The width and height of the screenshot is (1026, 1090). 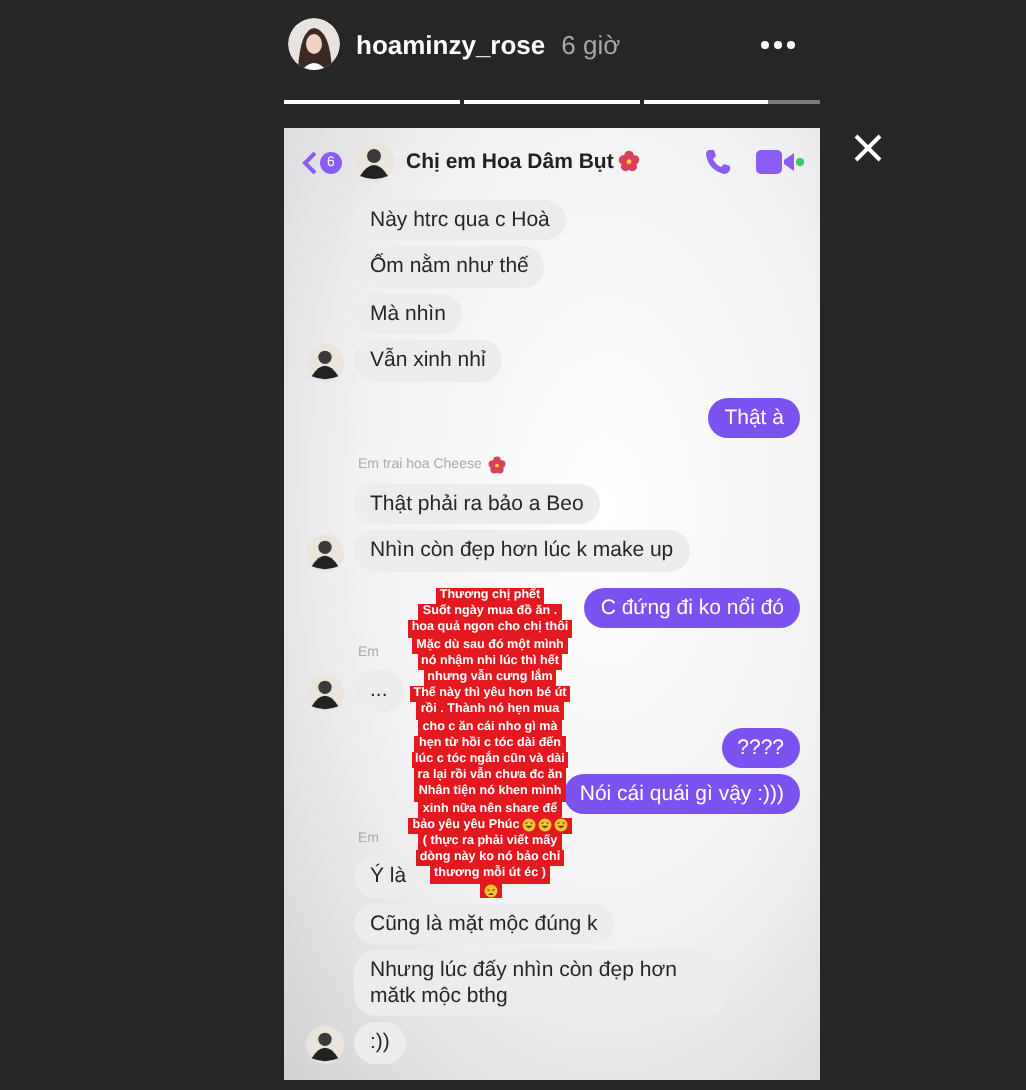 I want to click on message-bubble: Thật à, so click(x=754, y=418).